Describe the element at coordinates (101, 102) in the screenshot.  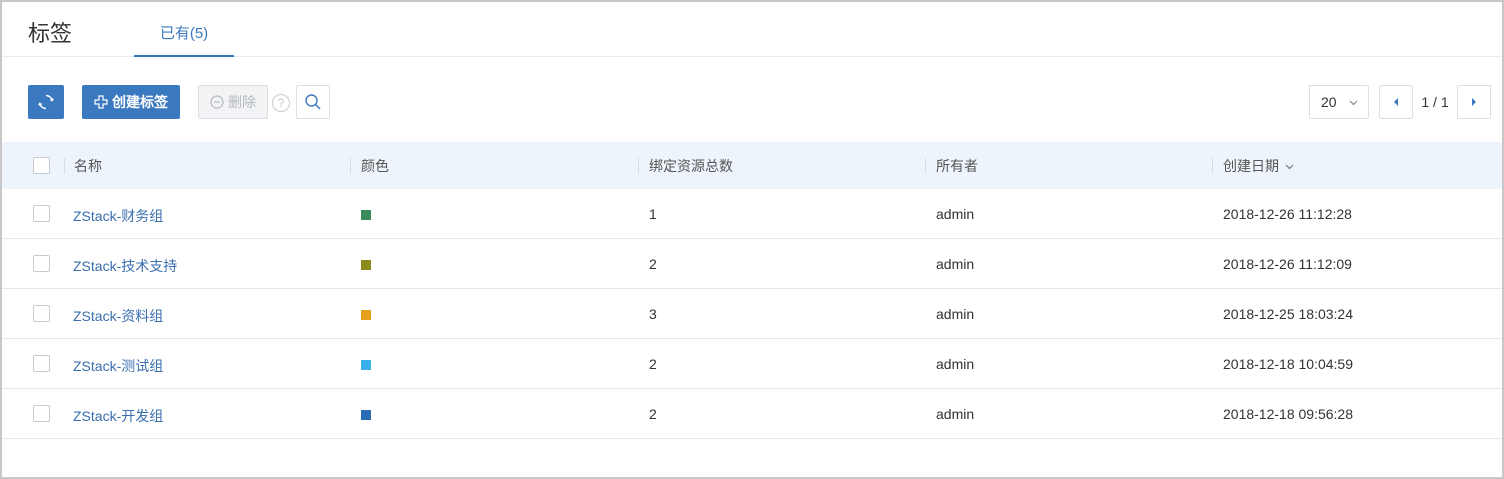
I see `plus-icon` at that location.